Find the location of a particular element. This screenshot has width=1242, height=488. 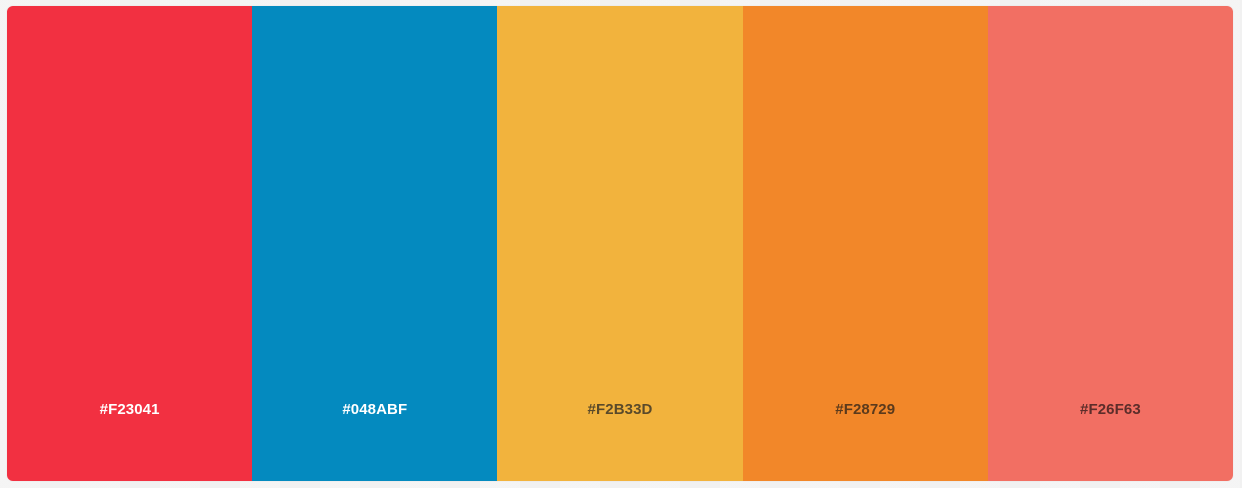

hex-label: #F2B33D is located at coordinates (619, 409).